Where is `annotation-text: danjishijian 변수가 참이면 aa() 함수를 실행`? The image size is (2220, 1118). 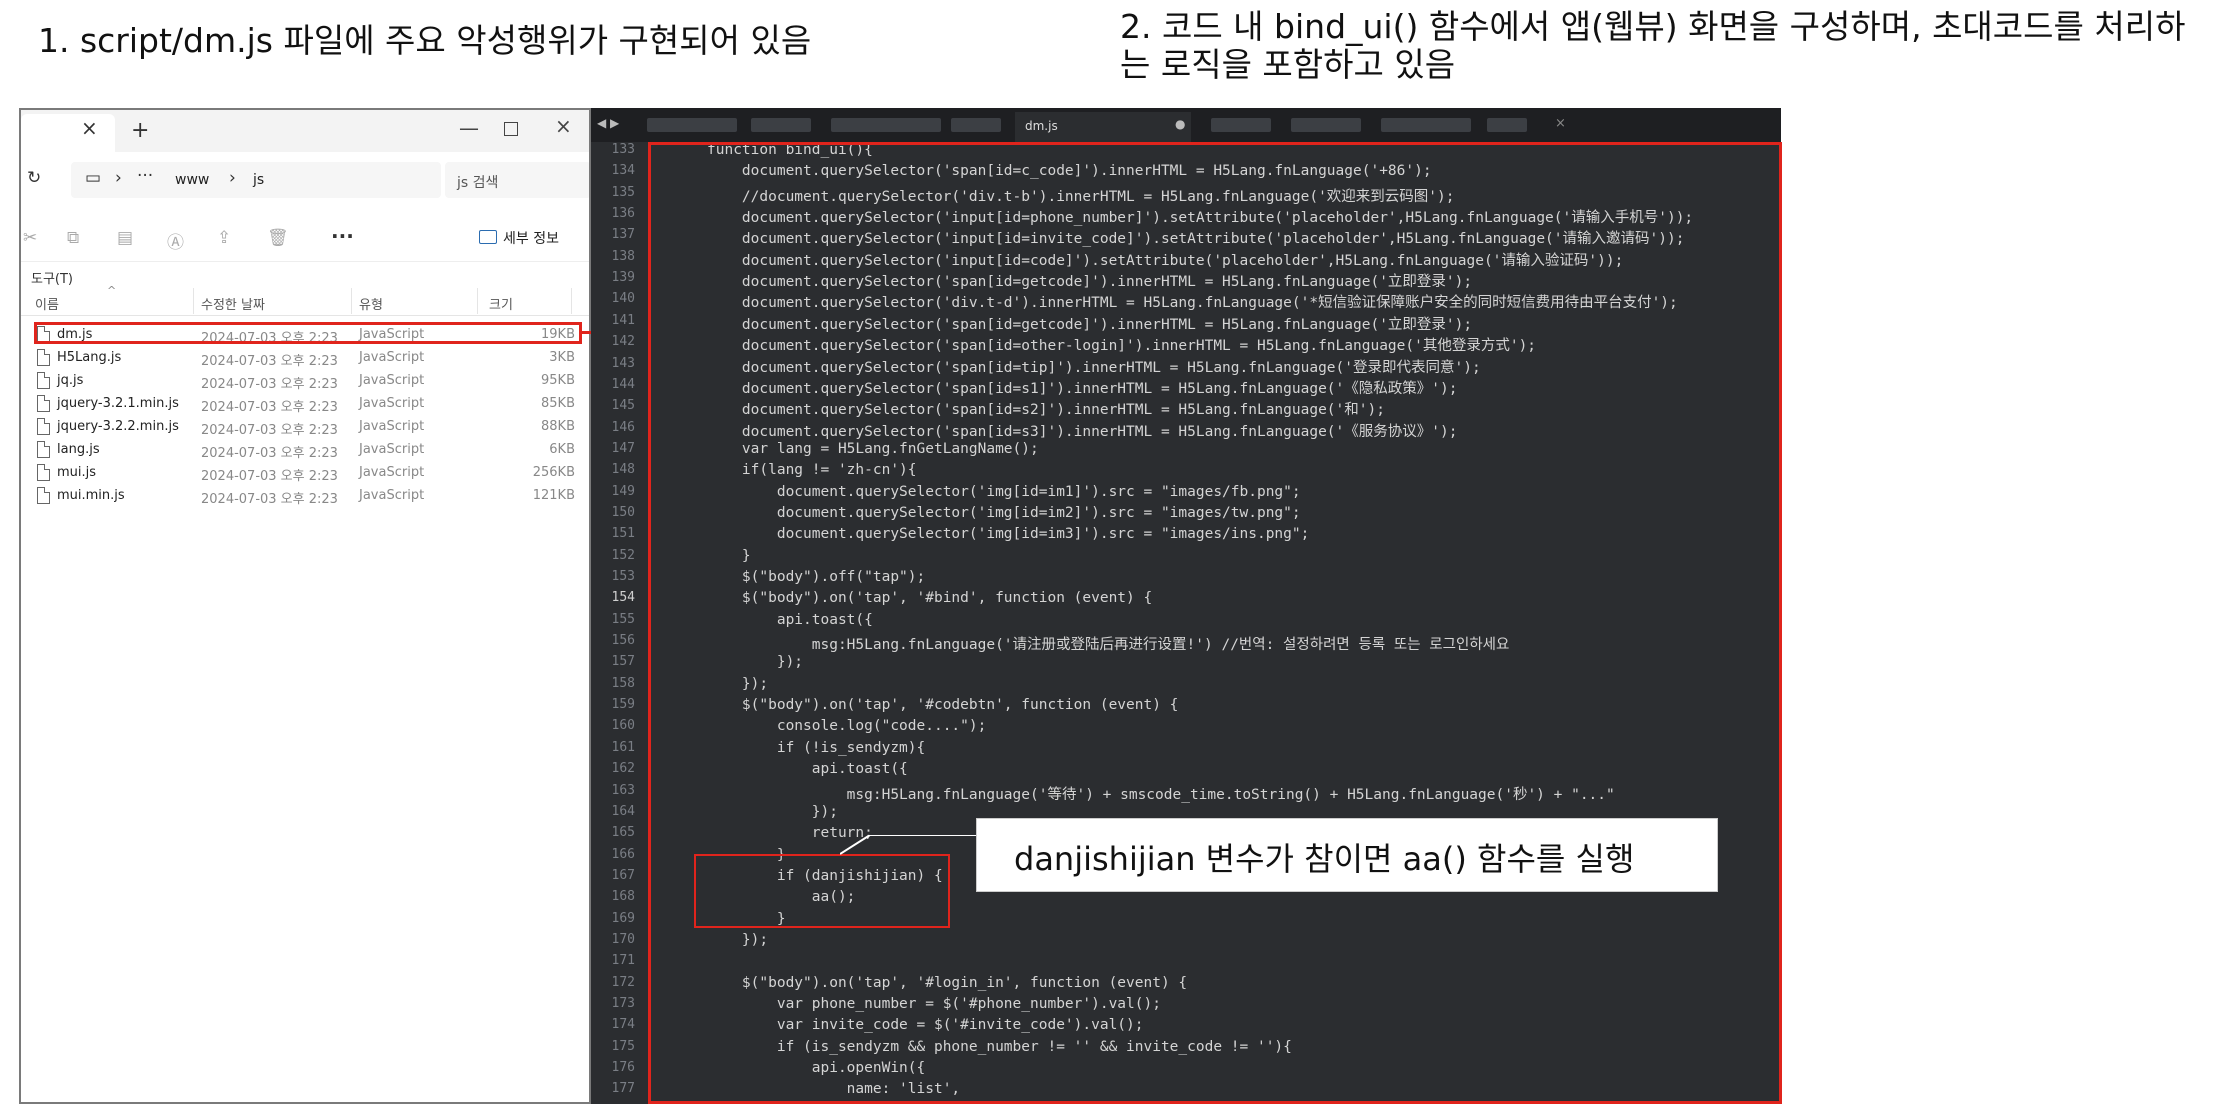
annotation-text: danjishijian 변수가 참이면 aa() 함수를 실행 is located at coordinates (1324, 859).